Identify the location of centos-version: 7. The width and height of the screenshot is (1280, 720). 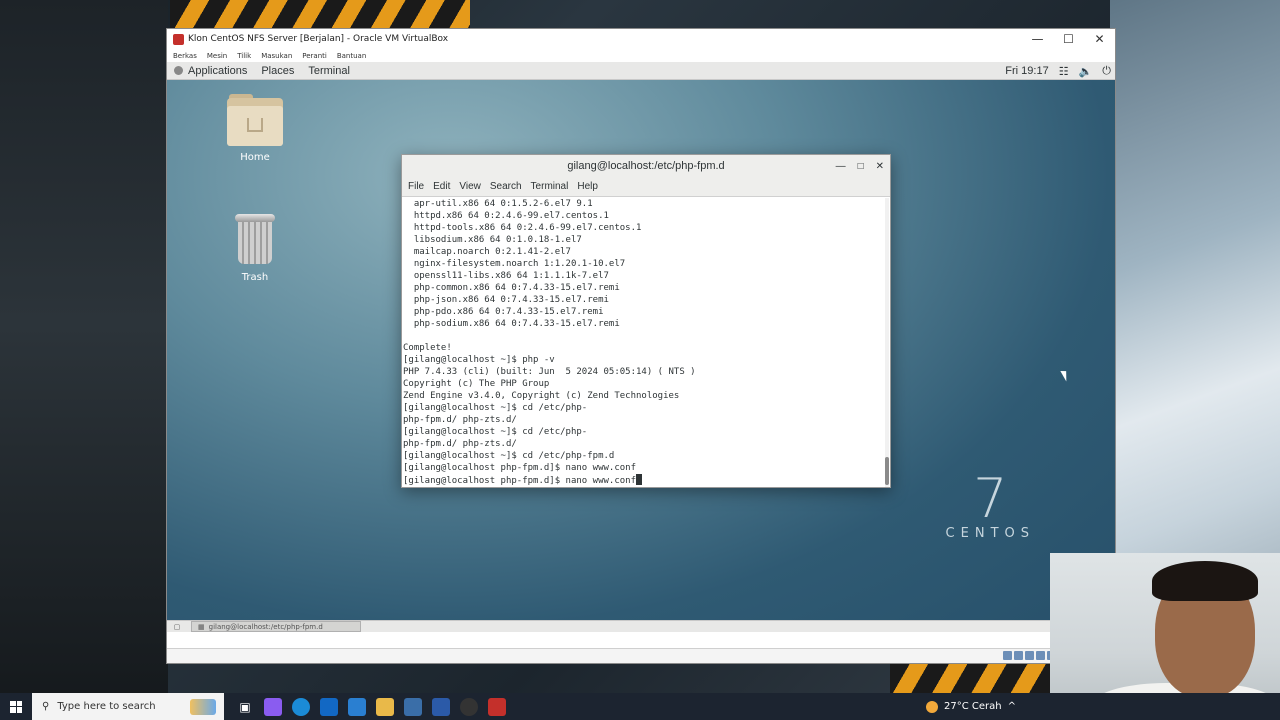
(990, 498).